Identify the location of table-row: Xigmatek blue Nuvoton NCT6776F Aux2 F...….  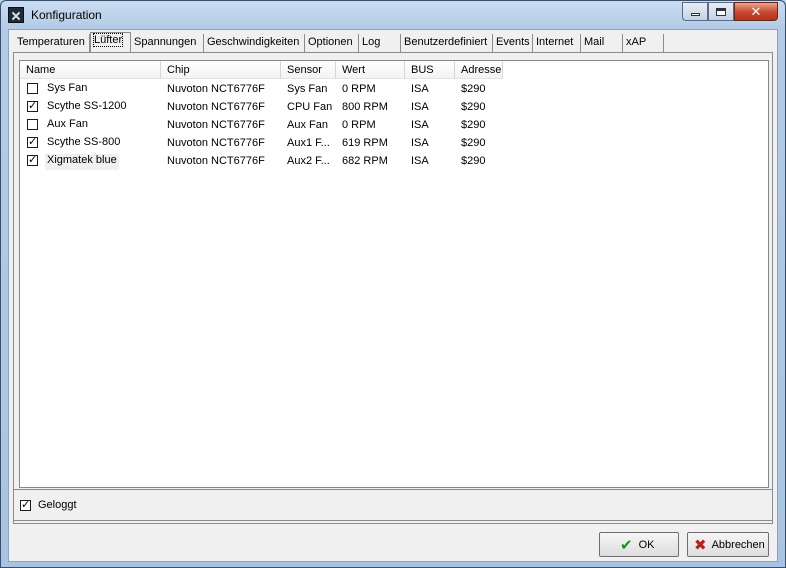
(261, 161).